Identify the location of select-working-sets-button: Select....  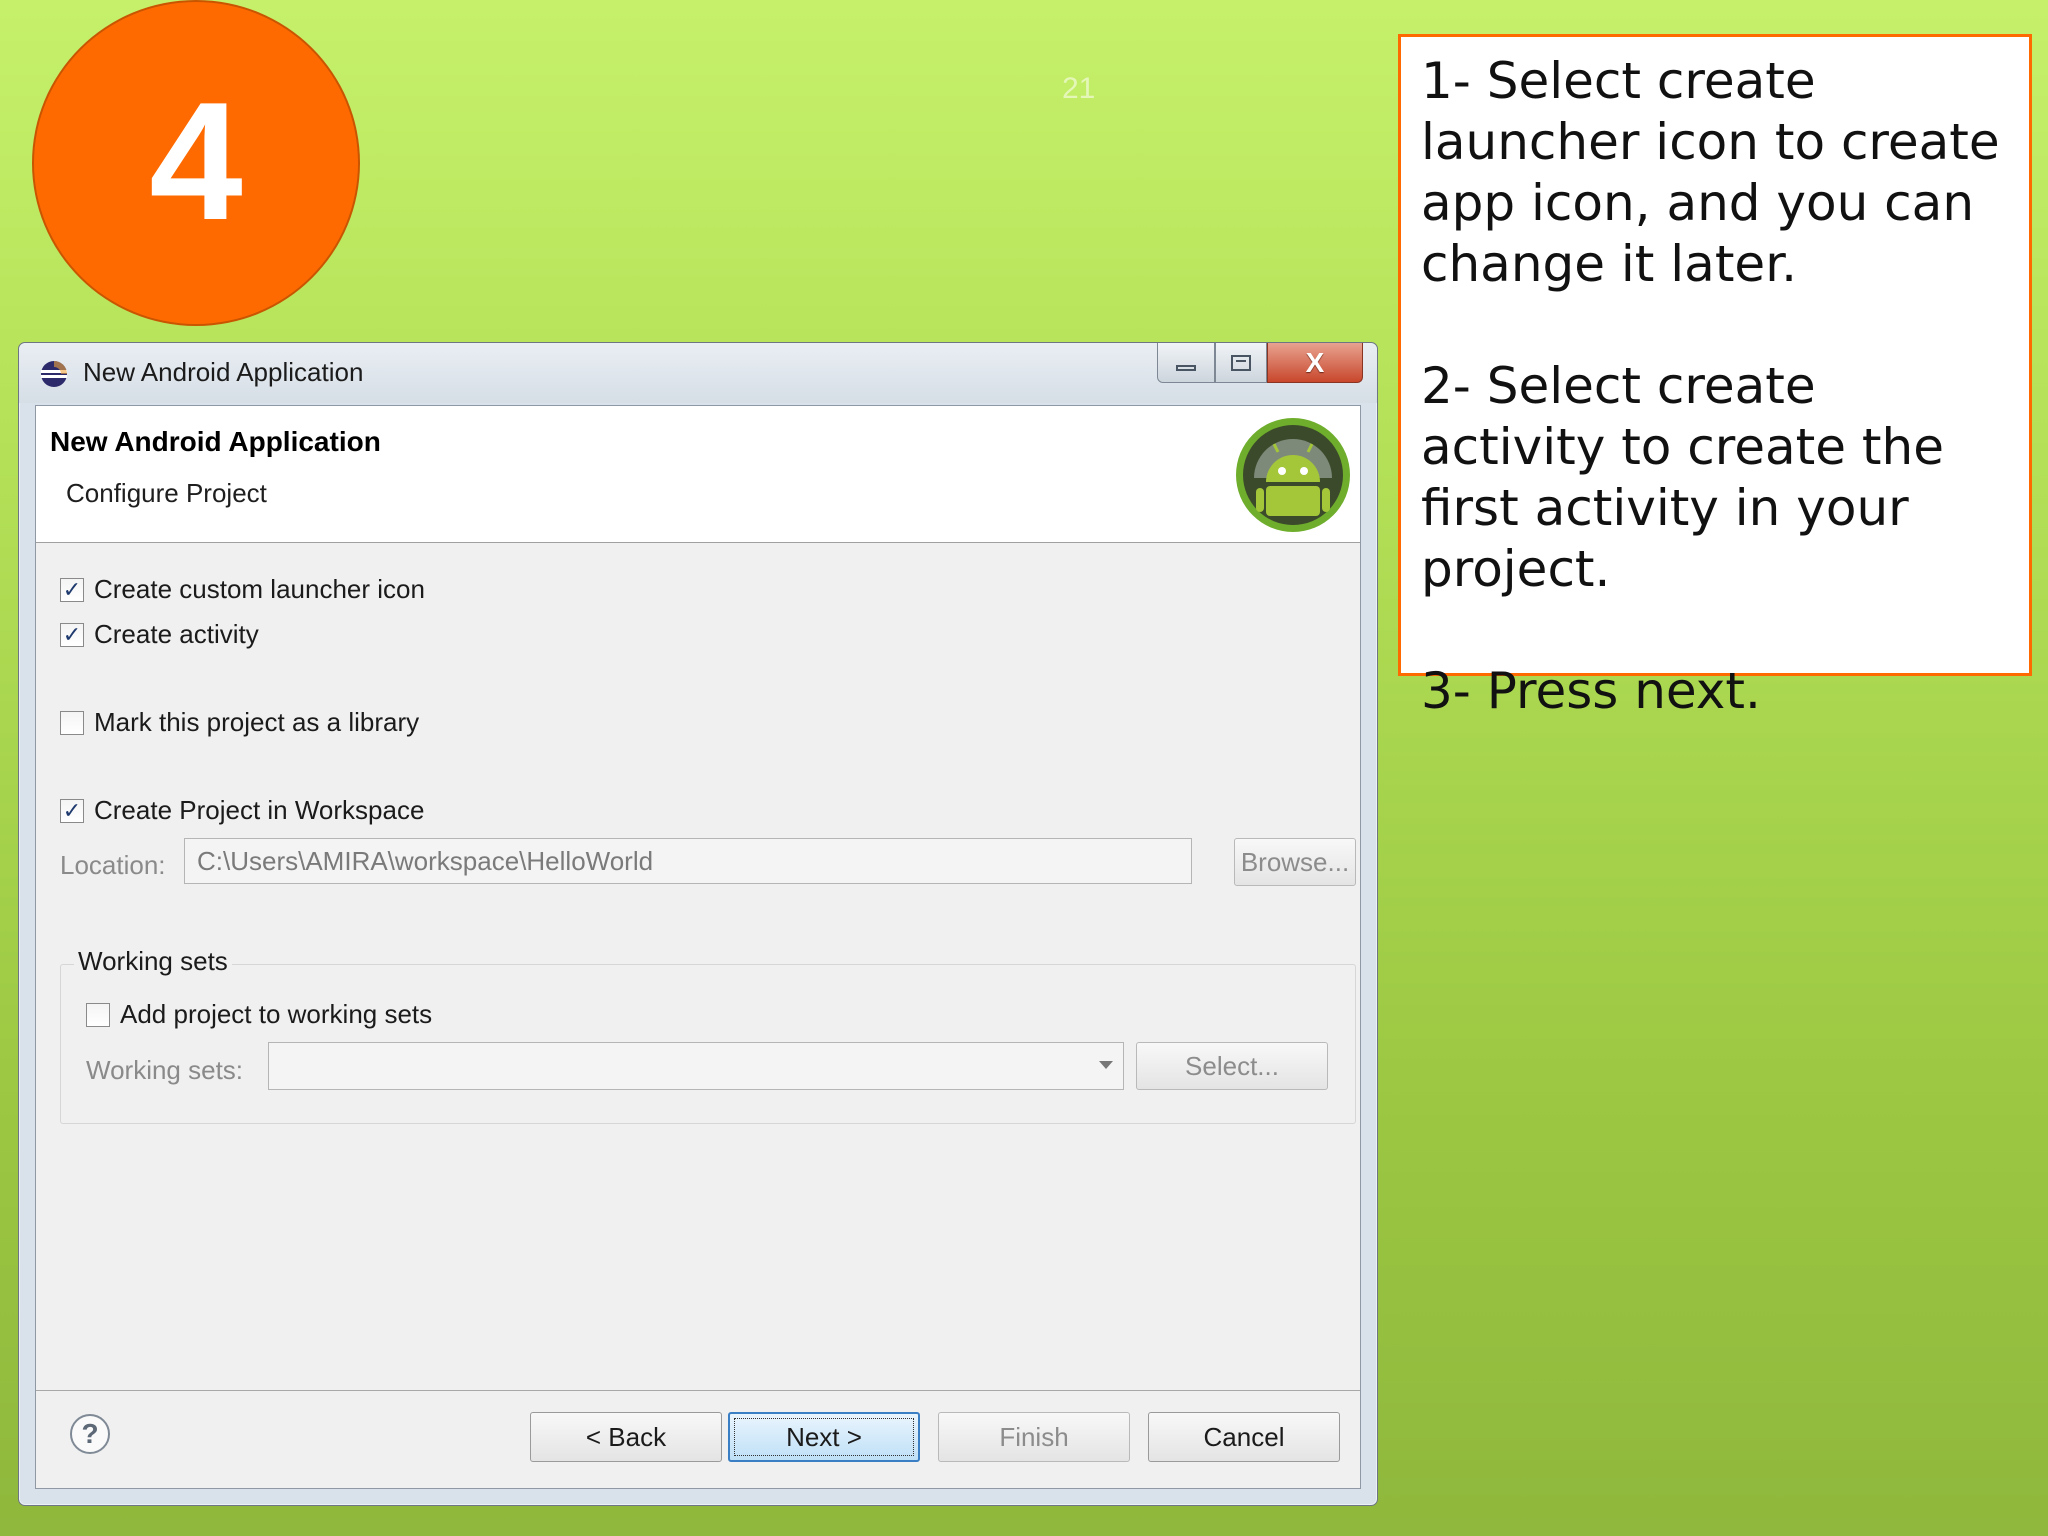
(1232, 1066).